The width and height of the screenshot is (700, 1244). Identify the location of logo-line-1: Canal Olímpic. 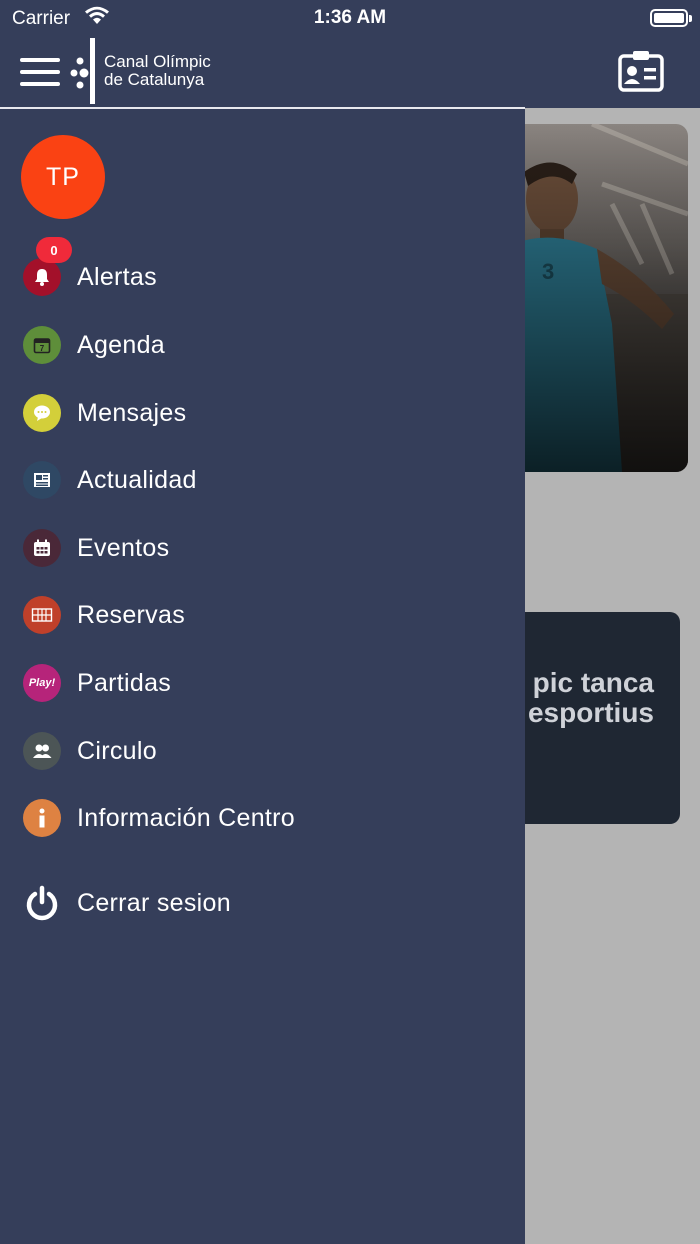
(157, 61).